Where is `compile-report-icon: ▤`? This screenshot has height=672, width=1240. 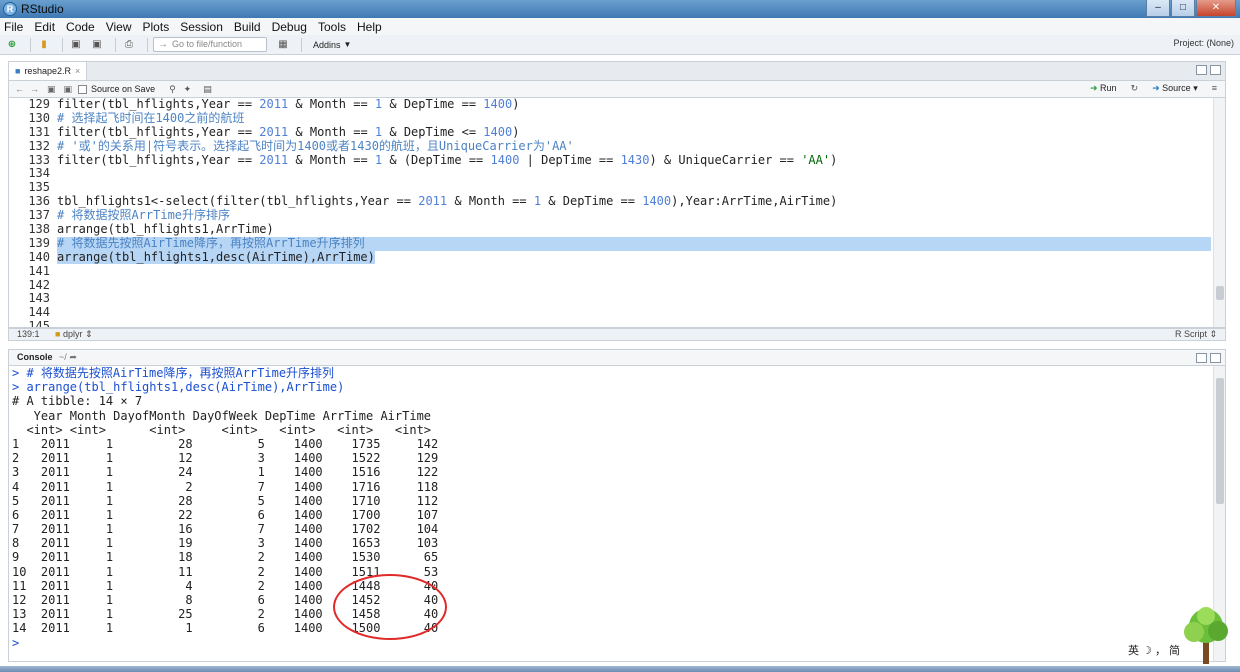 compile-report-icon: ▤ is located at coordinates (207, 89).